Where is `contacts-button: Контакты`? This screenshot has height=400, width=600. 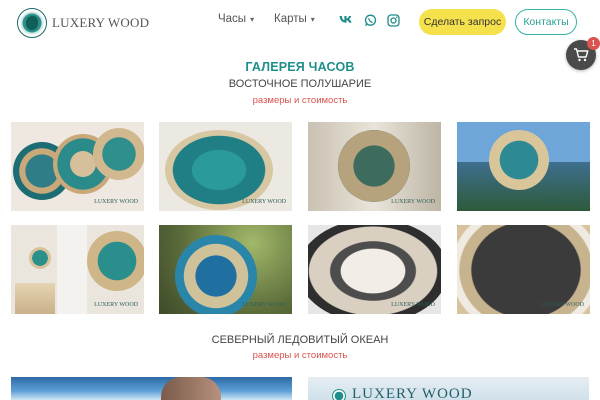 contacts-button: Контакты is located at coordinates (546, 22).